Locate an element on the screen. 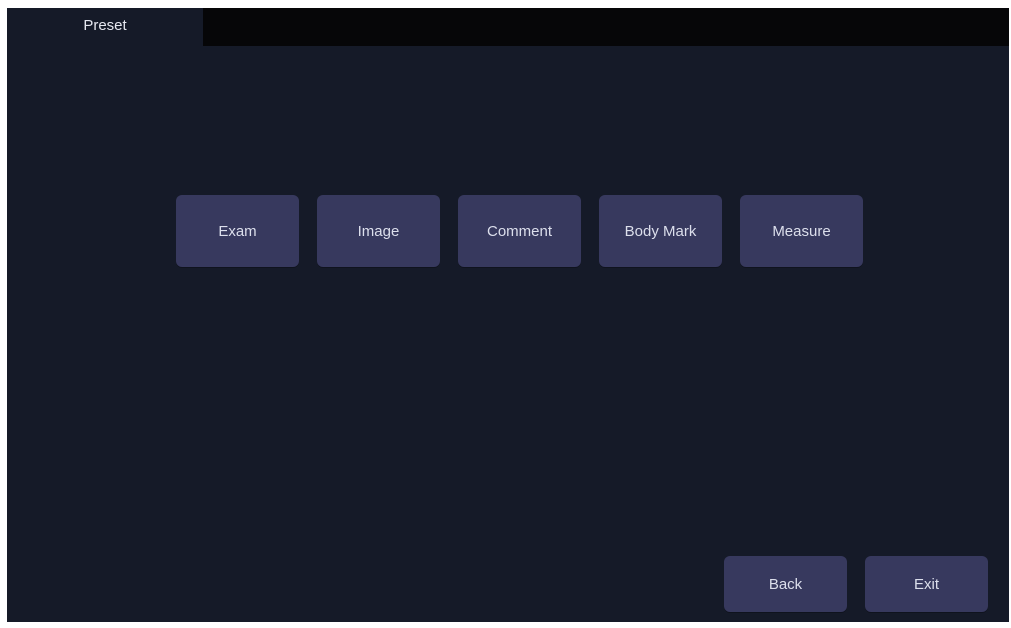 The width and height of the screenshot is (1011, 628). image-button: Image is located at coordinates (378, 231).